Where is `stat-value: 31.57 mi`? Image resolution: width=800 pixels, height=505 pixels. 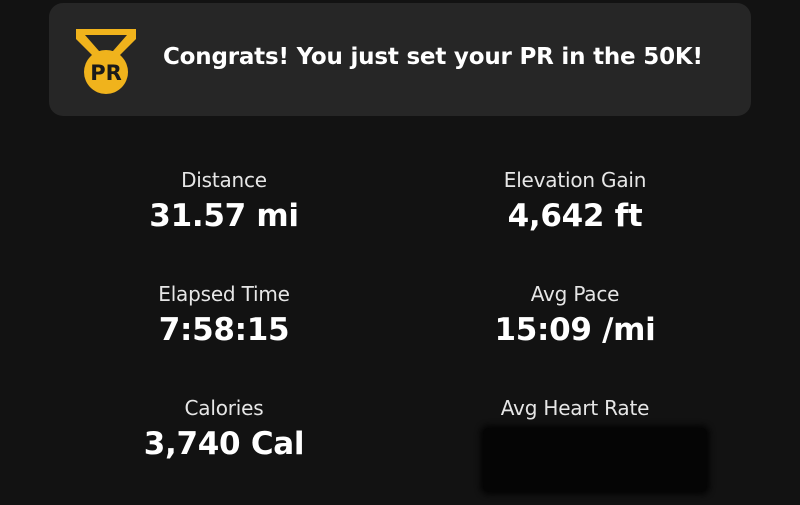
stat-value: 31.57 mi is located at coordinates (224, 216).